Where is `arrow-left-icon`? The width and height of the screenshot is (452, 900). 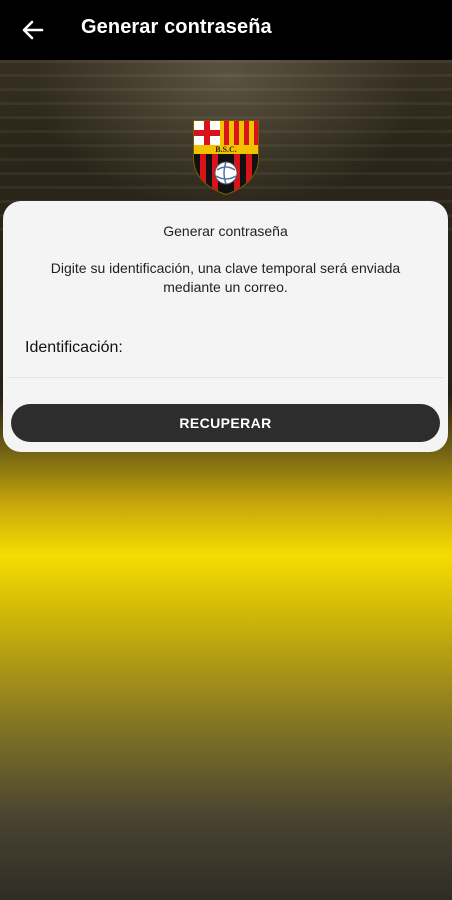 arrow-left-icon is located at coordinates (33, 30).